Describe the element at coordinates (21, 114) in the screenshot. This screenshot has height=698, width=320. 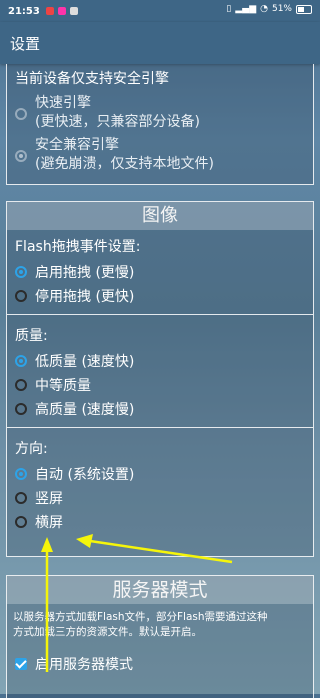
I see `fast-engine-radio` at that location.